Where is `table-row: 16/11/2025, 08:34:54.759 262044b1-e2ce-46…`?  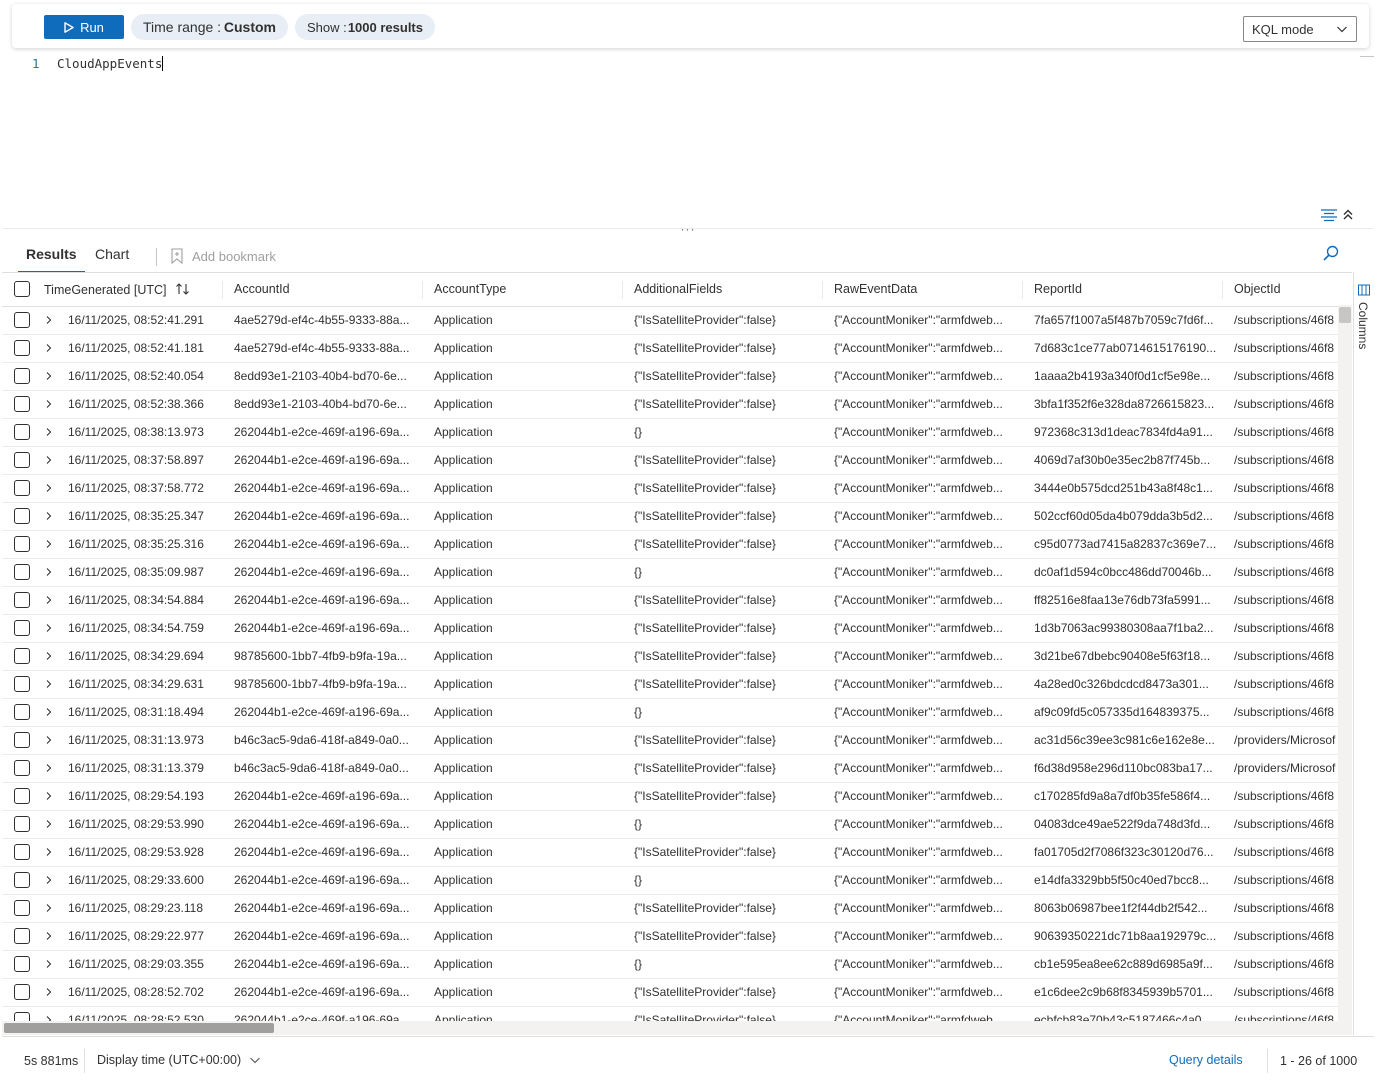 table-row: 16/11/2025, 08:34:54.759 262044b1-e2ce-46… is located at coordinates (677, 628).